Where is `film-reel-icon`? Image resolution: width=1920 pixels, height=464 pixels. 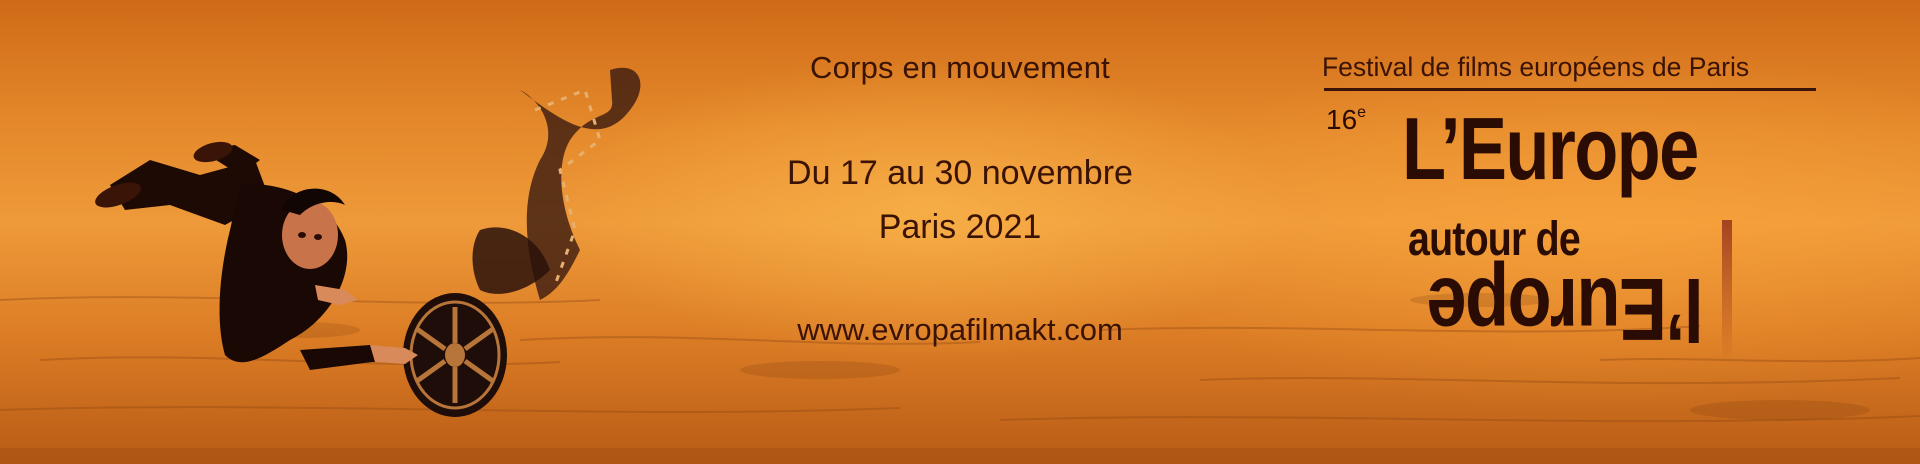 film-reel-icon is located at coordinates (455, 355).